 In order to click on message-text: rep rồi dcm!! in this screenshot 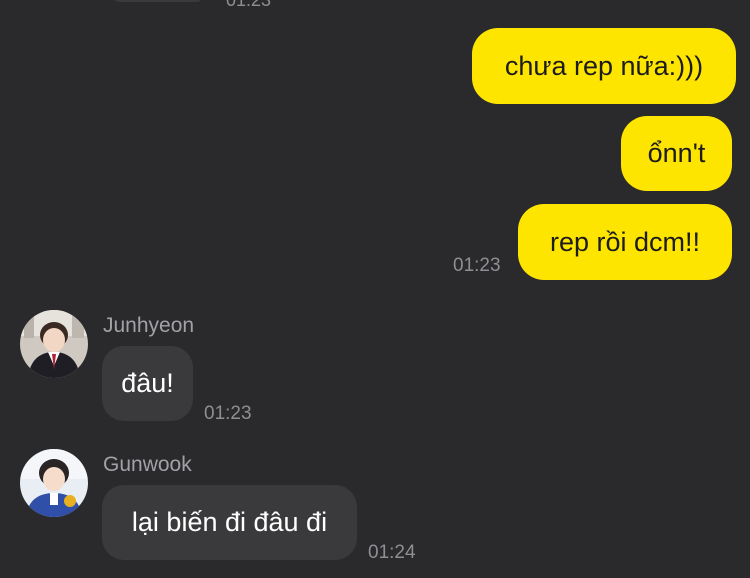, I will do `click(625, 241)`.